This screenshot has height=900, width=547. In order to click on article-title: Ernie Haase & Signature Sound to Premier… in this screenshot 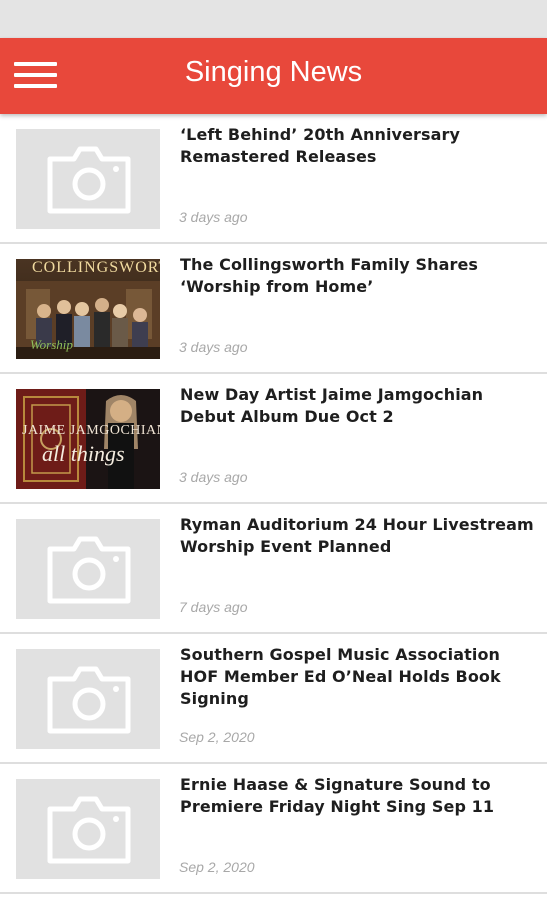, I will do `click(337, 795)`.